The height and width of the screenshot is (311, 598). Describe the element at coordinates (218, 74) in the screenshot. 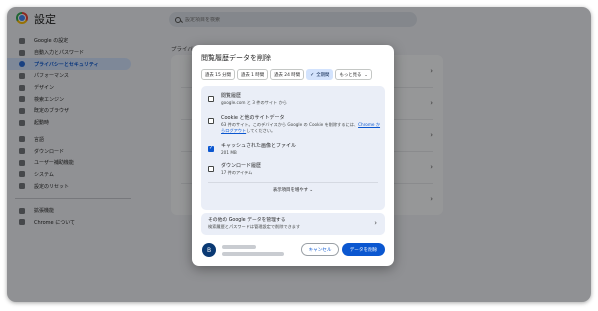

I see `range-chip-15min: 過去 15 分間` at that location.